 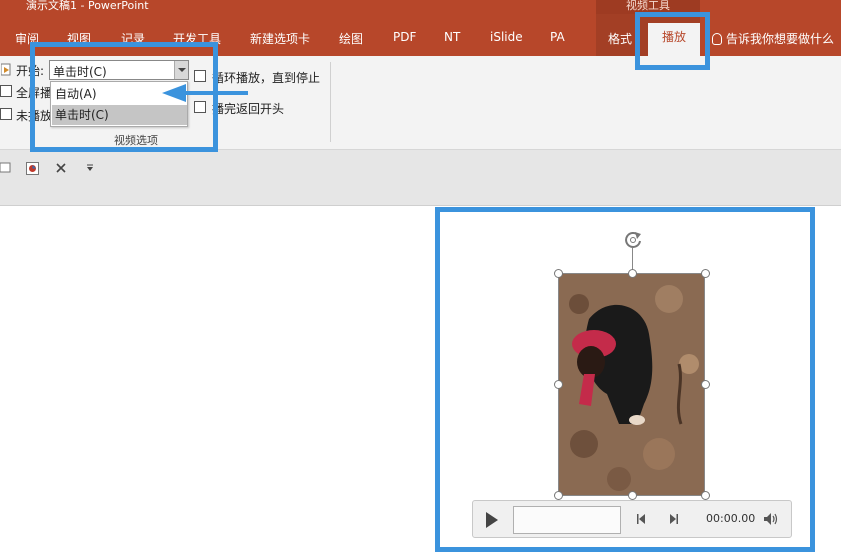 What do you see at coordinates (351, 38) in the screenshot?
I see `tab-draw: 绘图` at bounding box center [351, 38].